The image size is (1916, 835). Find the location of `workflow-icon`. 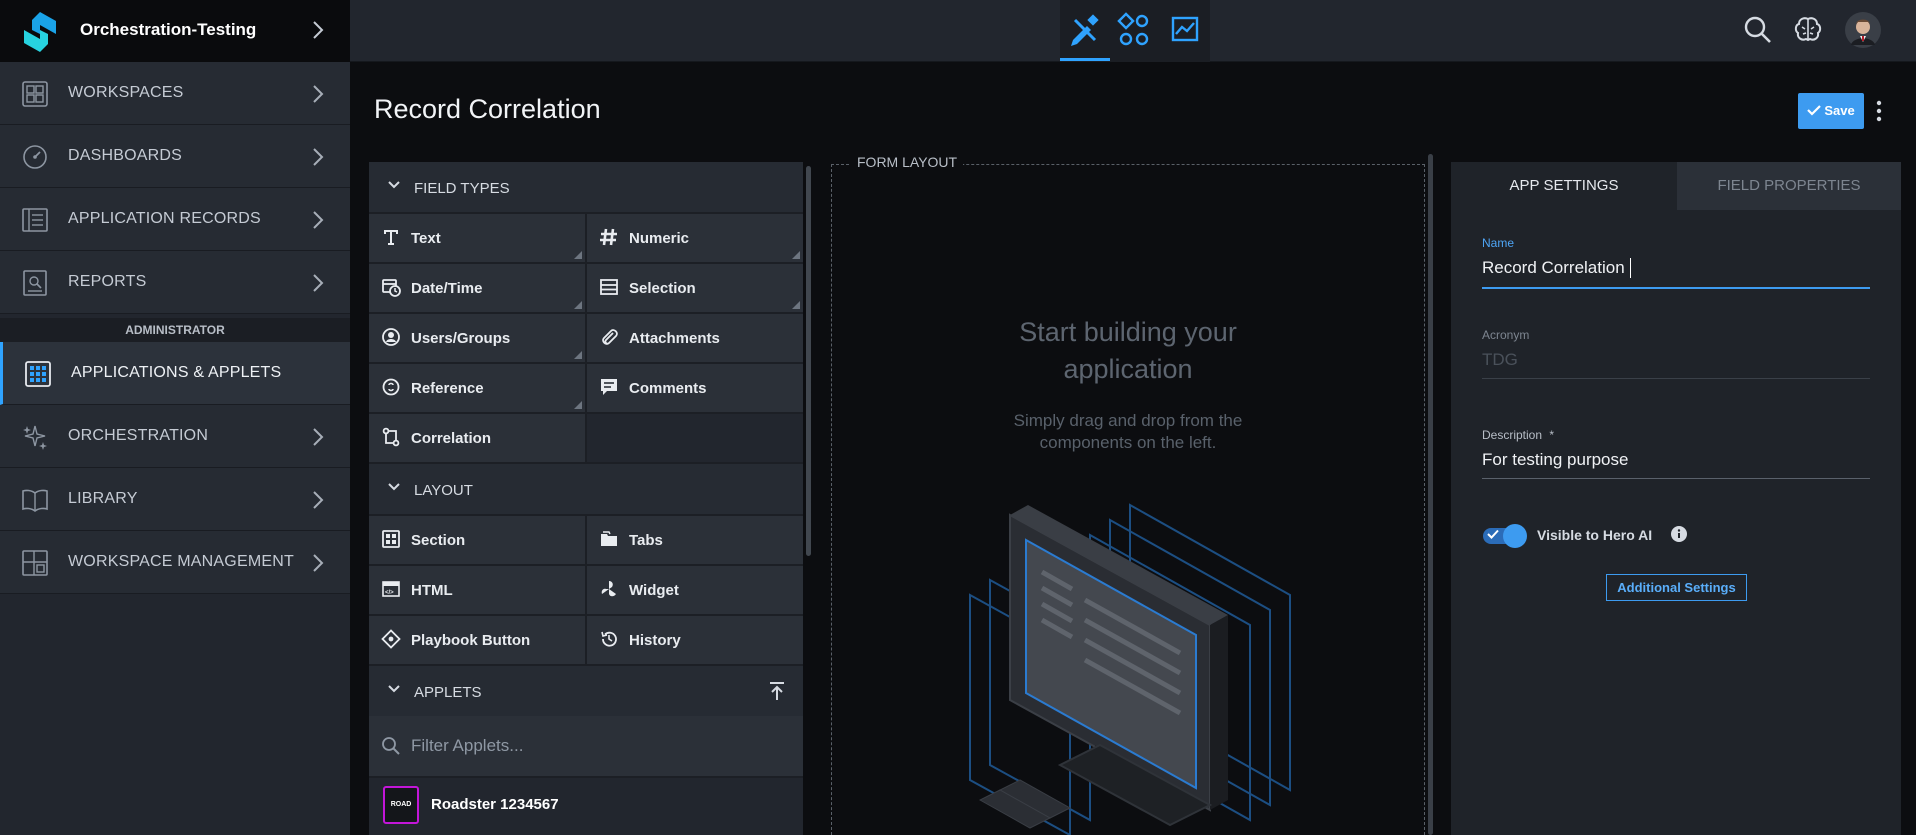

workflow-icon is located at coordinates (1135, 30).